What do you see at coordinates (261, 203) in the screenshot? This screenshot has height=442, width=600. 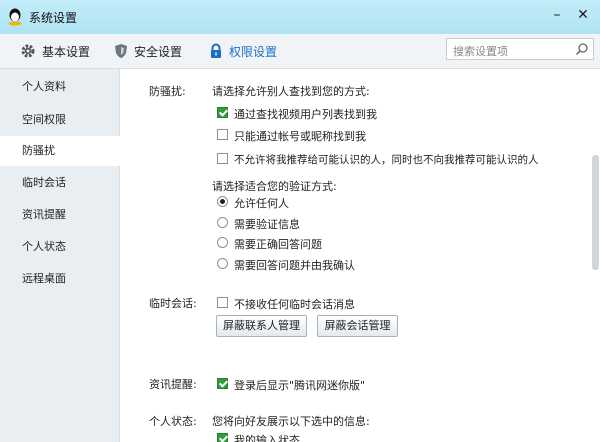 I see `verify-option-anyone-label: 允许任何人` at bounding box center [261, 203].